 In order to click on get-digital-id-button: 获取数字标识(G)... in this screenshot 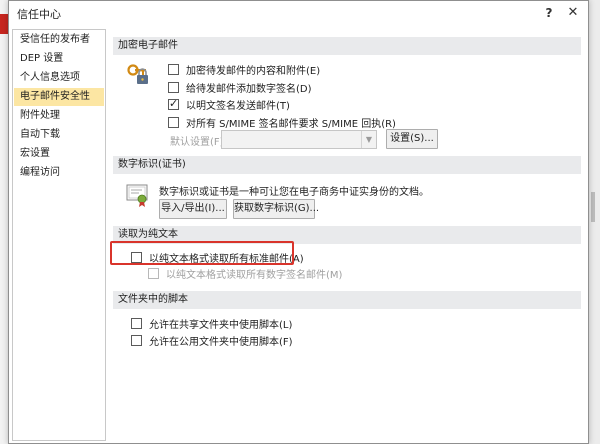, I will do `click(276, 209)`.